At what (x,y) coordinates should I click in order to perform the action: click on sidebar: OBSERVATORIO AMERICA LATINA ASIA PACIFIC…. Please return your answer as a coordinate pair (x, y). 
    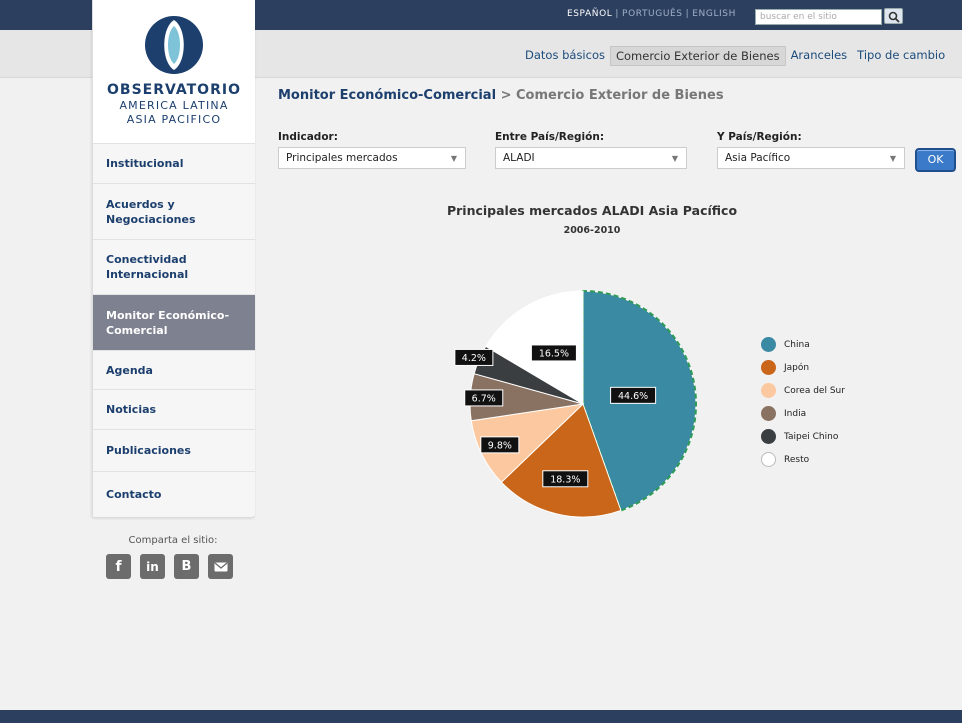
    Looking at the image, I should click on (173, 258).